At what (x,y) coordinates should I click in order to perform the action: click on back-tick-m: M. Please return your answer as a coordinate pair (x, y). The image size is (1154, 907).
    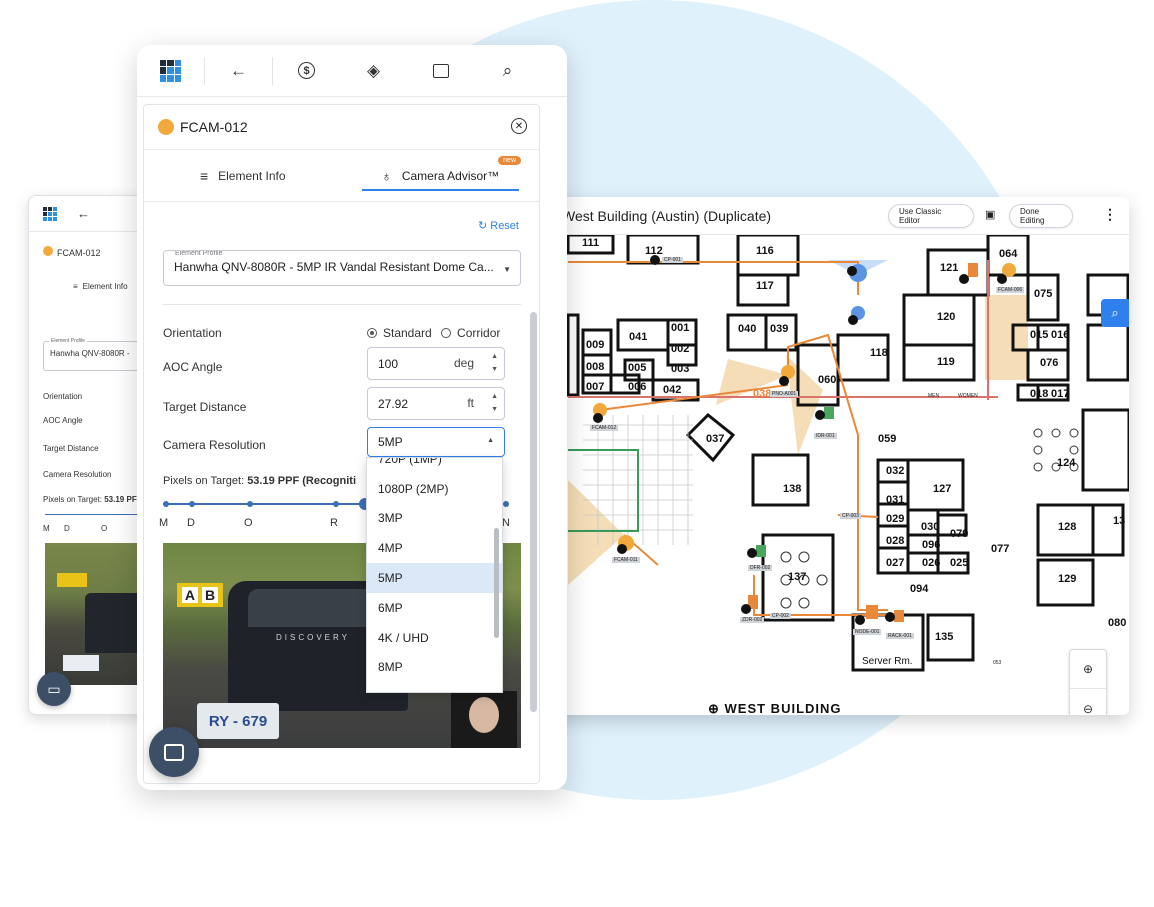
    Looking at the image, I should click on (46, 528).